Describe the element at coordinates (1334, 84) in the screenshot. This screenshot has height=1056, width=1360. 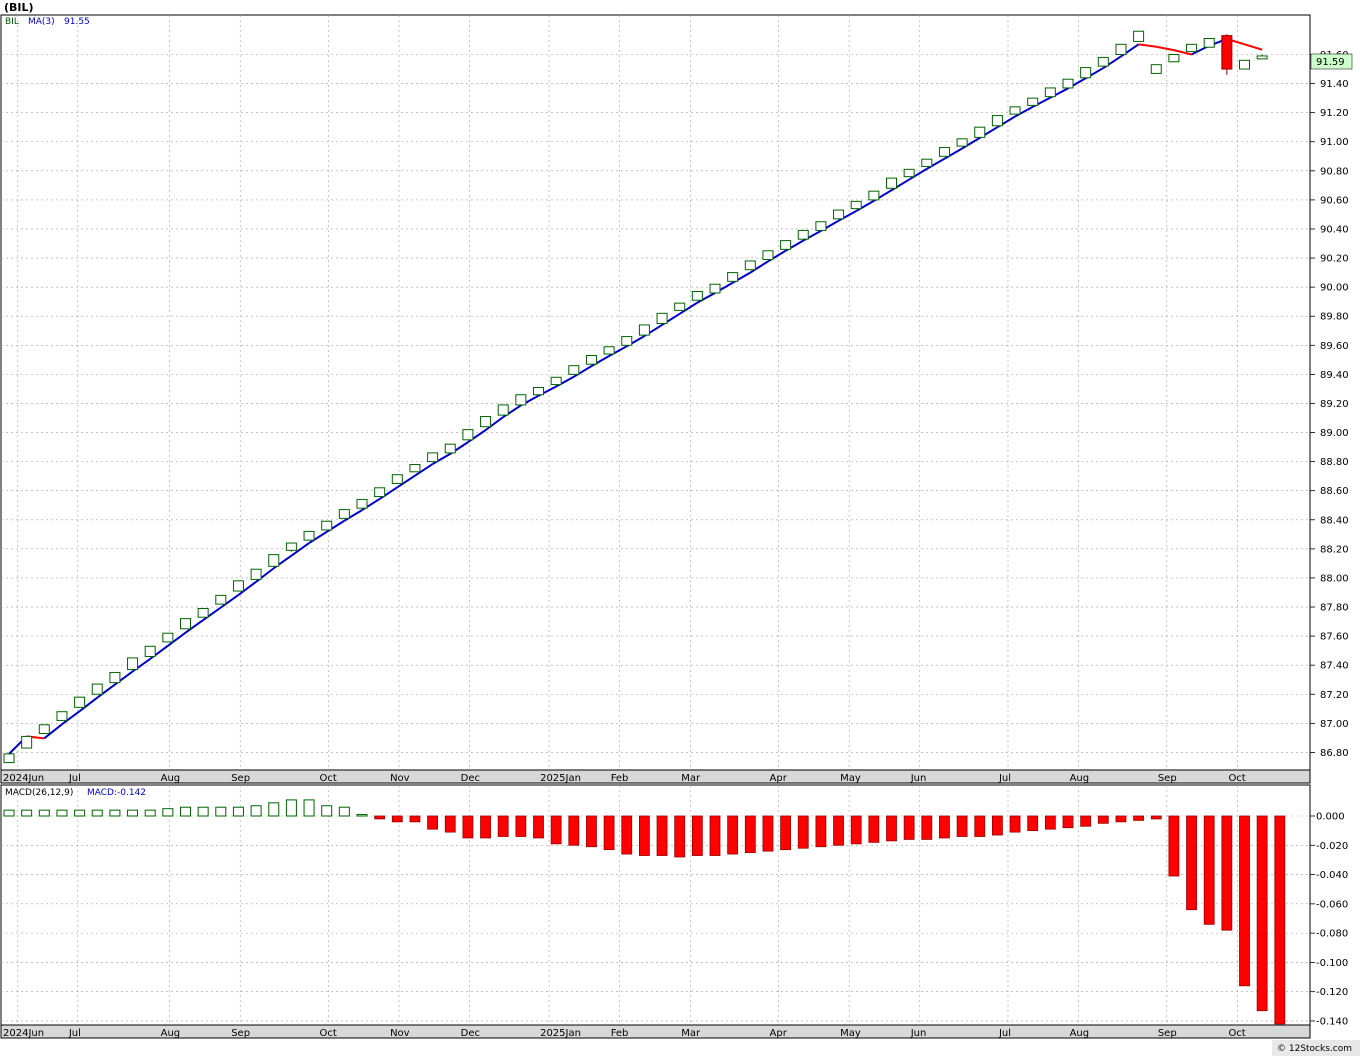
I see `price-y-tick-label: 91.40` at that location.